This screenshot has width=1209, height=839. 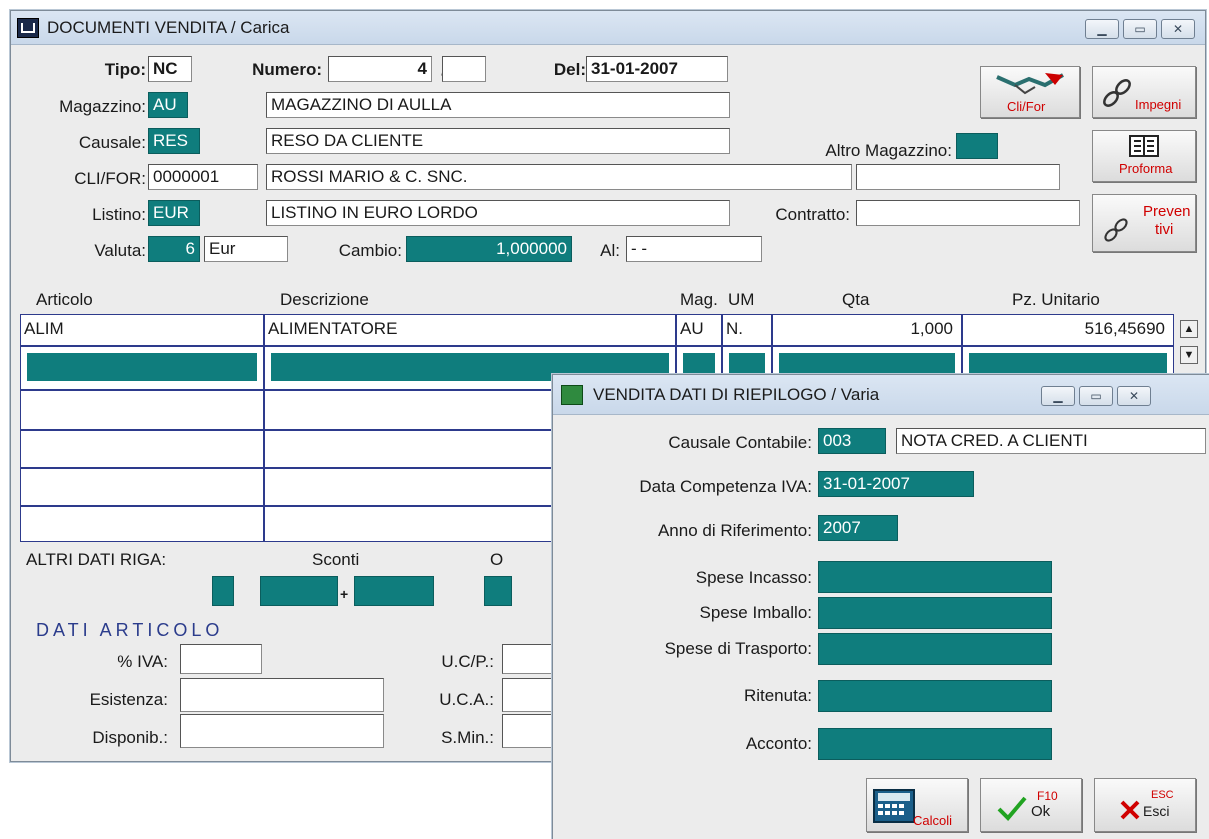 I want to click on altro-magazzino-label: Altro Magazzino:, so click(x=888, y=150).